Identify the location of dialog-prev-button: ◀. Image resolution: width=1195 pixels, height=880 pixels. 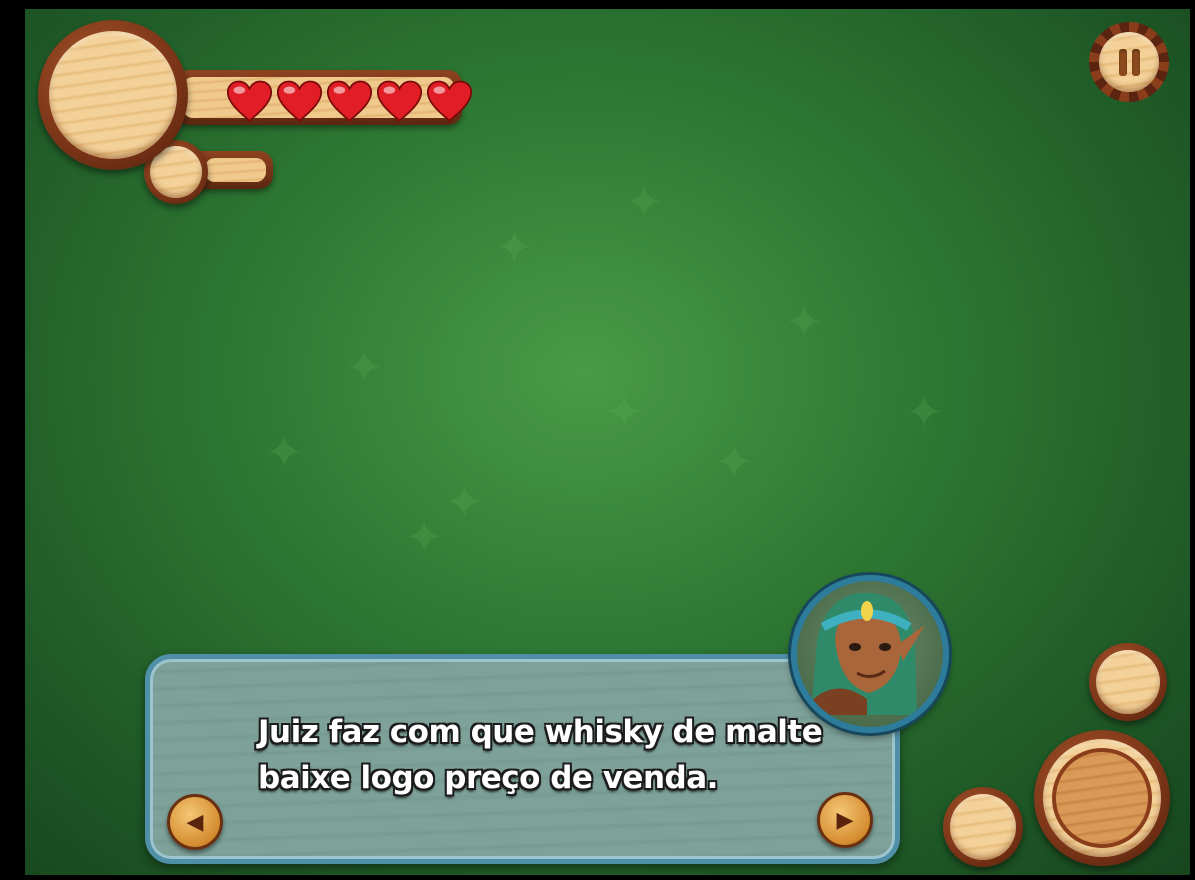
(195, 822).